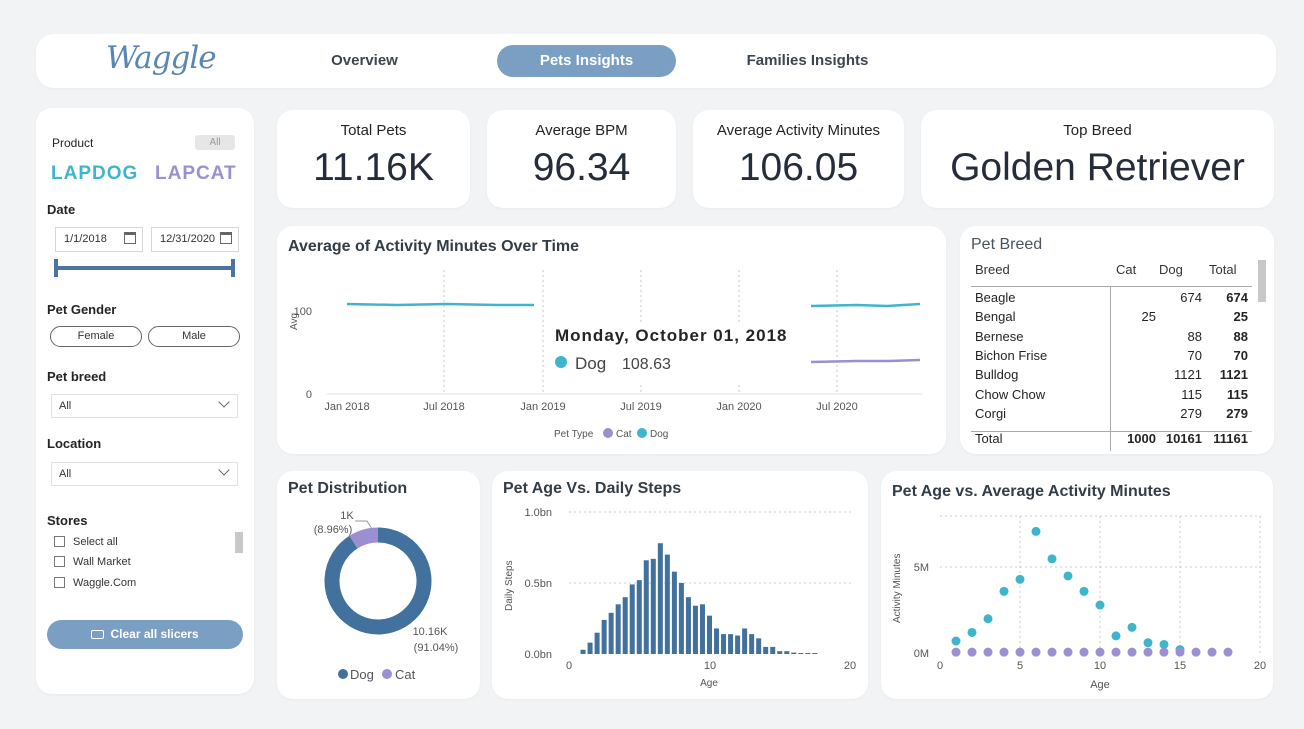 This screenshot has height=729, width=1304. I want to click on female-button: Female, so click(96, 336).